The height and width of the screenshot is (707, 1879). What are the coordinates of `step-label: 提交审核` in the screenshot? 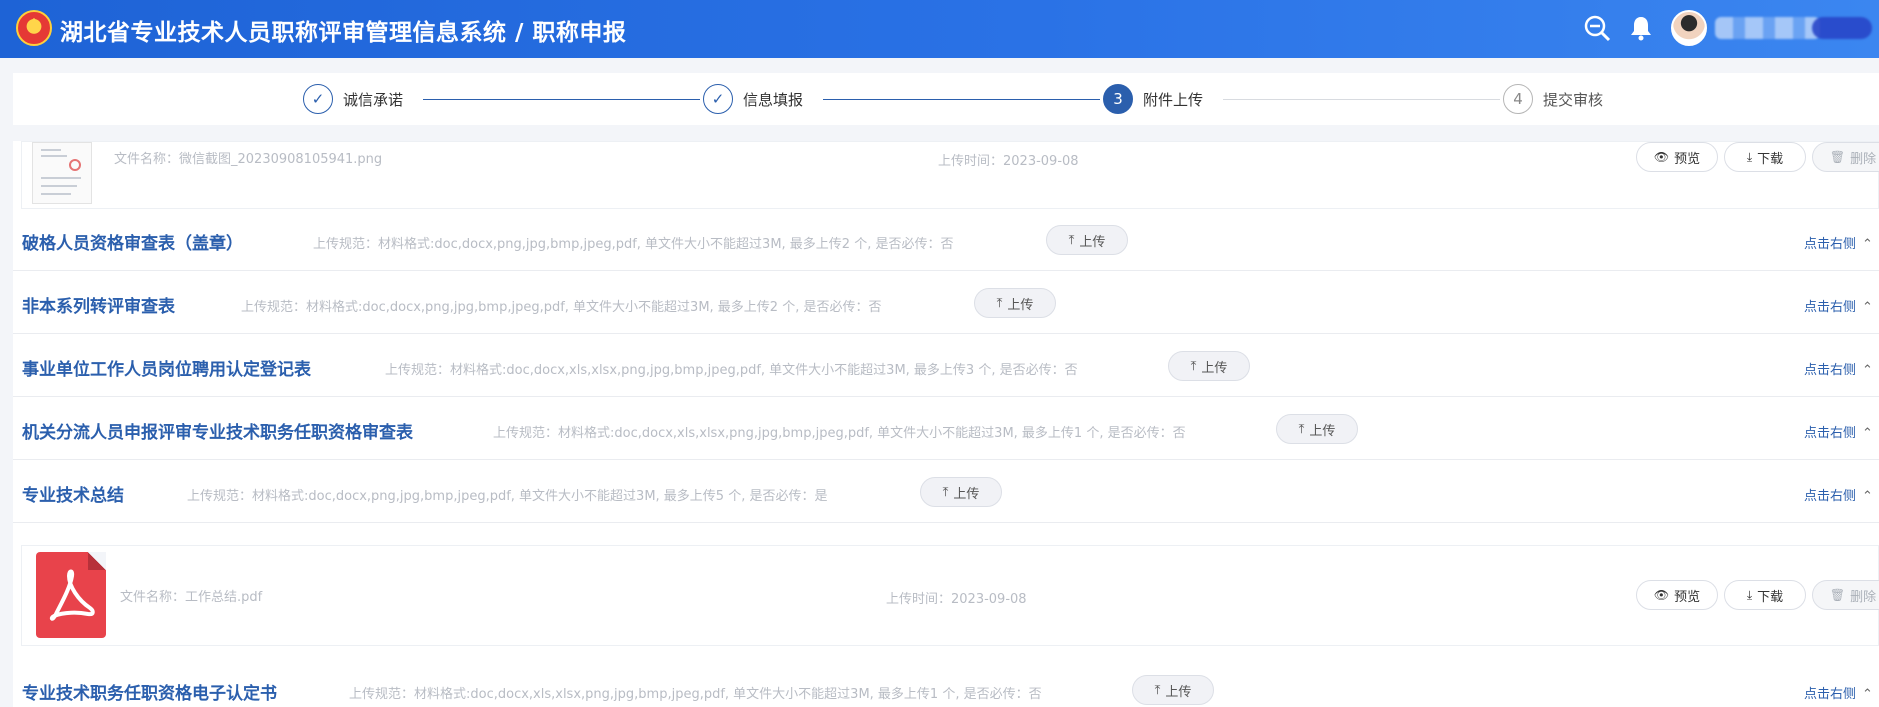 It's located at (1573, 99).